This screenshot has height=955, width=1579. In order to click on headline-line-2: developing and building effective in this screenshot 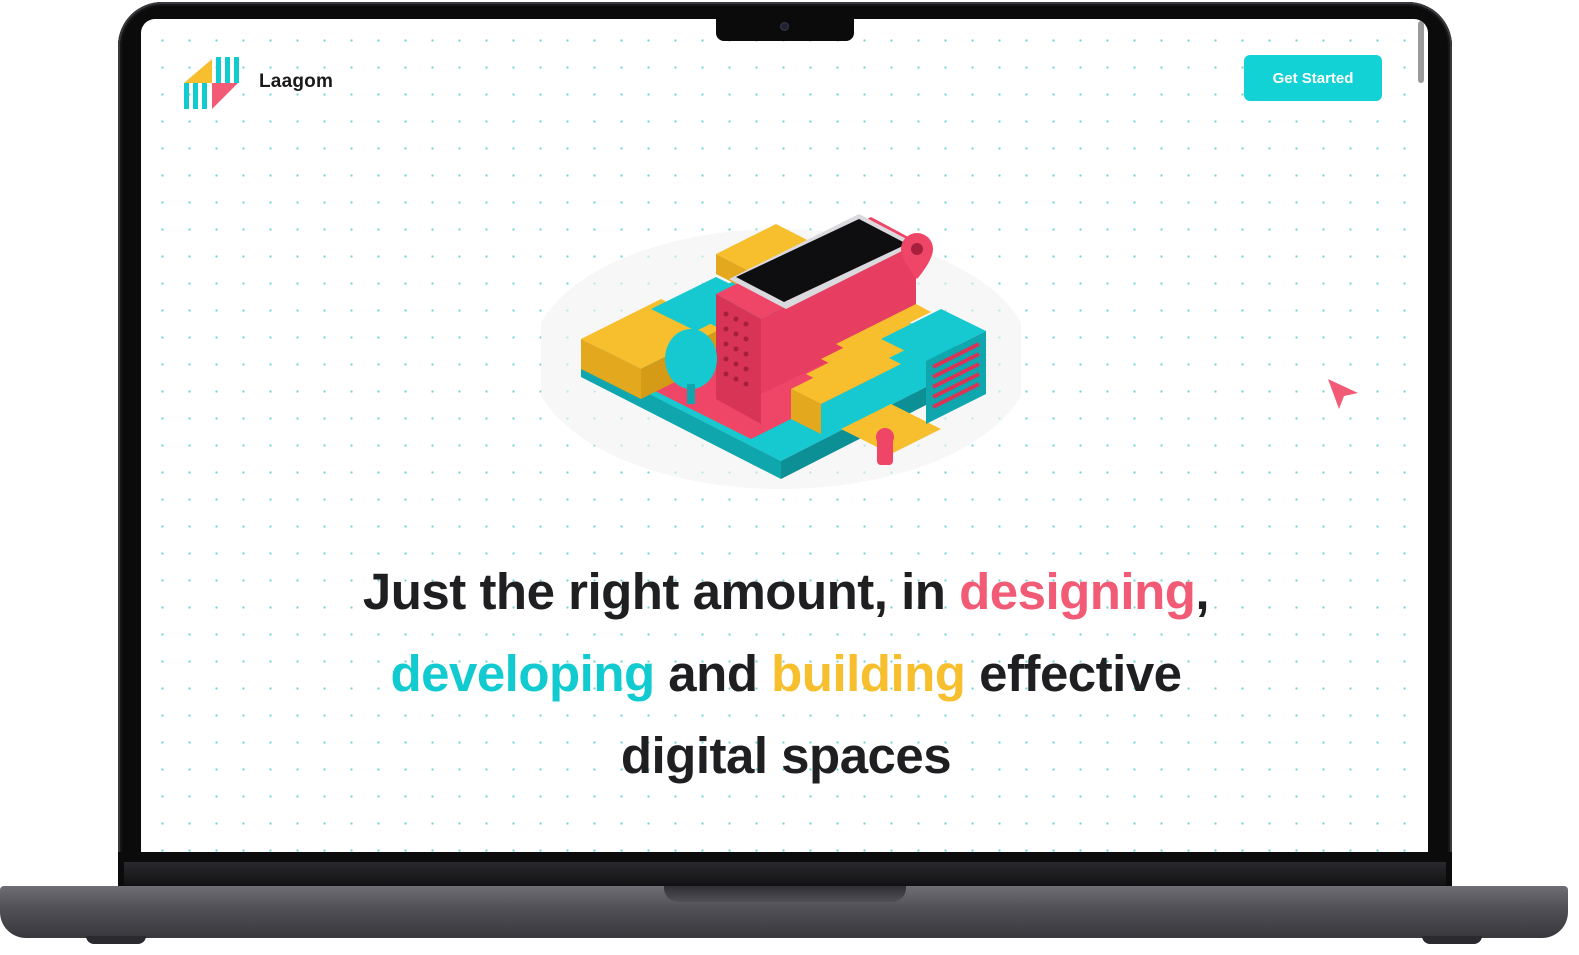, I will do `click(786, 674)`.